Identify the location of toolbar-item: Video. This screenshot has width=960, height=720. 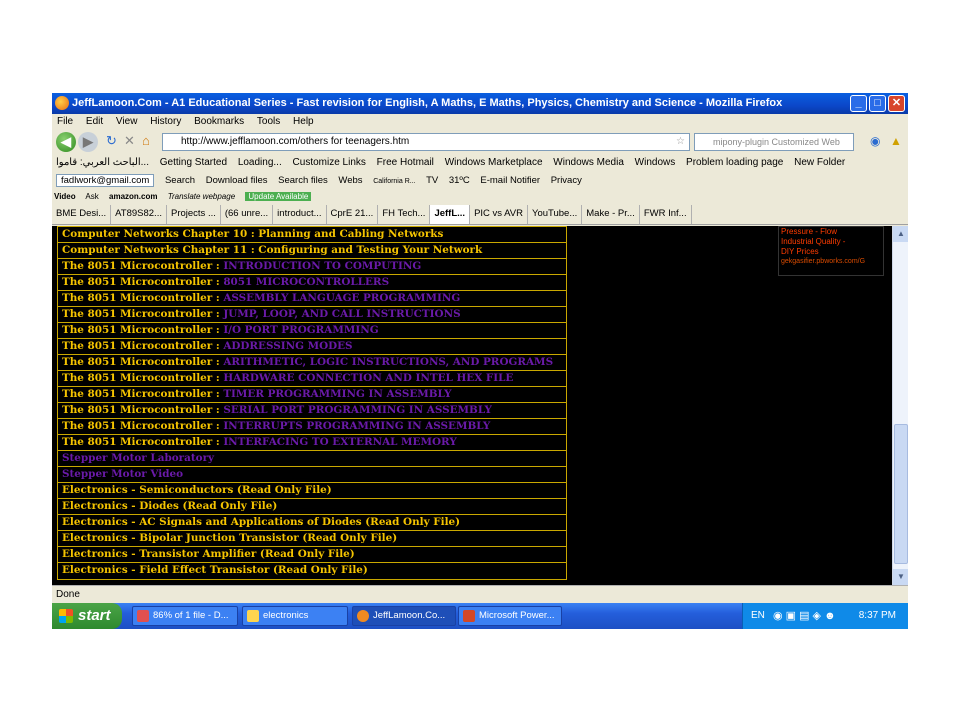
(65, 196).